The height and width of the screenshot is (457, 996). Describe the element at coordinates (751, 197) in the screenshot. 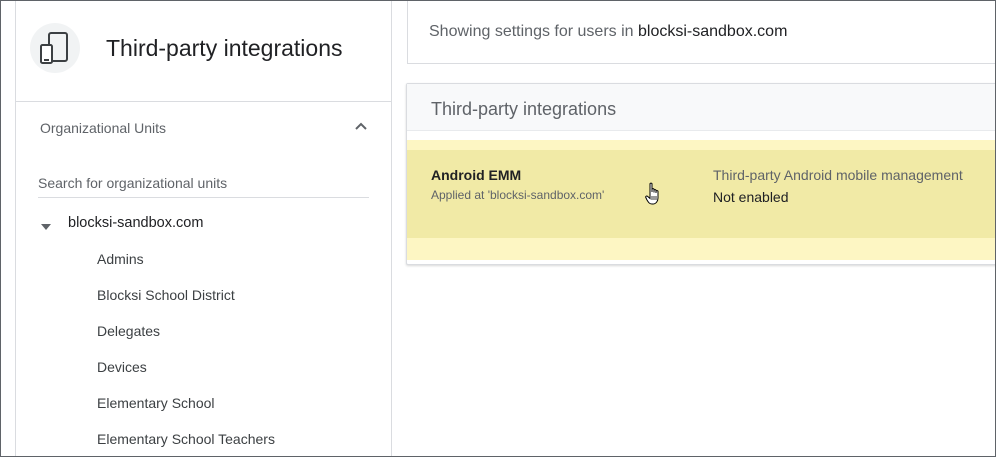

I see `setting-status: Not enabled` at that location.